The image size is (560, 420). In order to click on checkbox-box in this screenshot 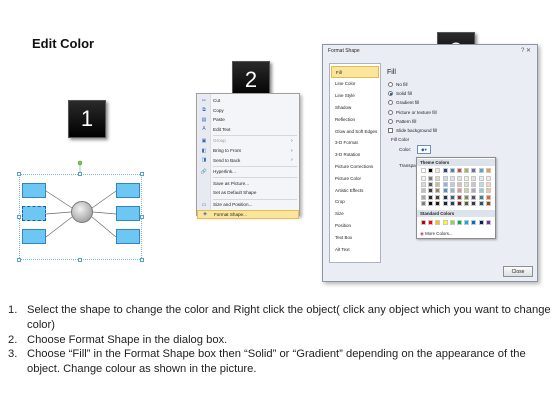, I will do `click(390, 130)`.